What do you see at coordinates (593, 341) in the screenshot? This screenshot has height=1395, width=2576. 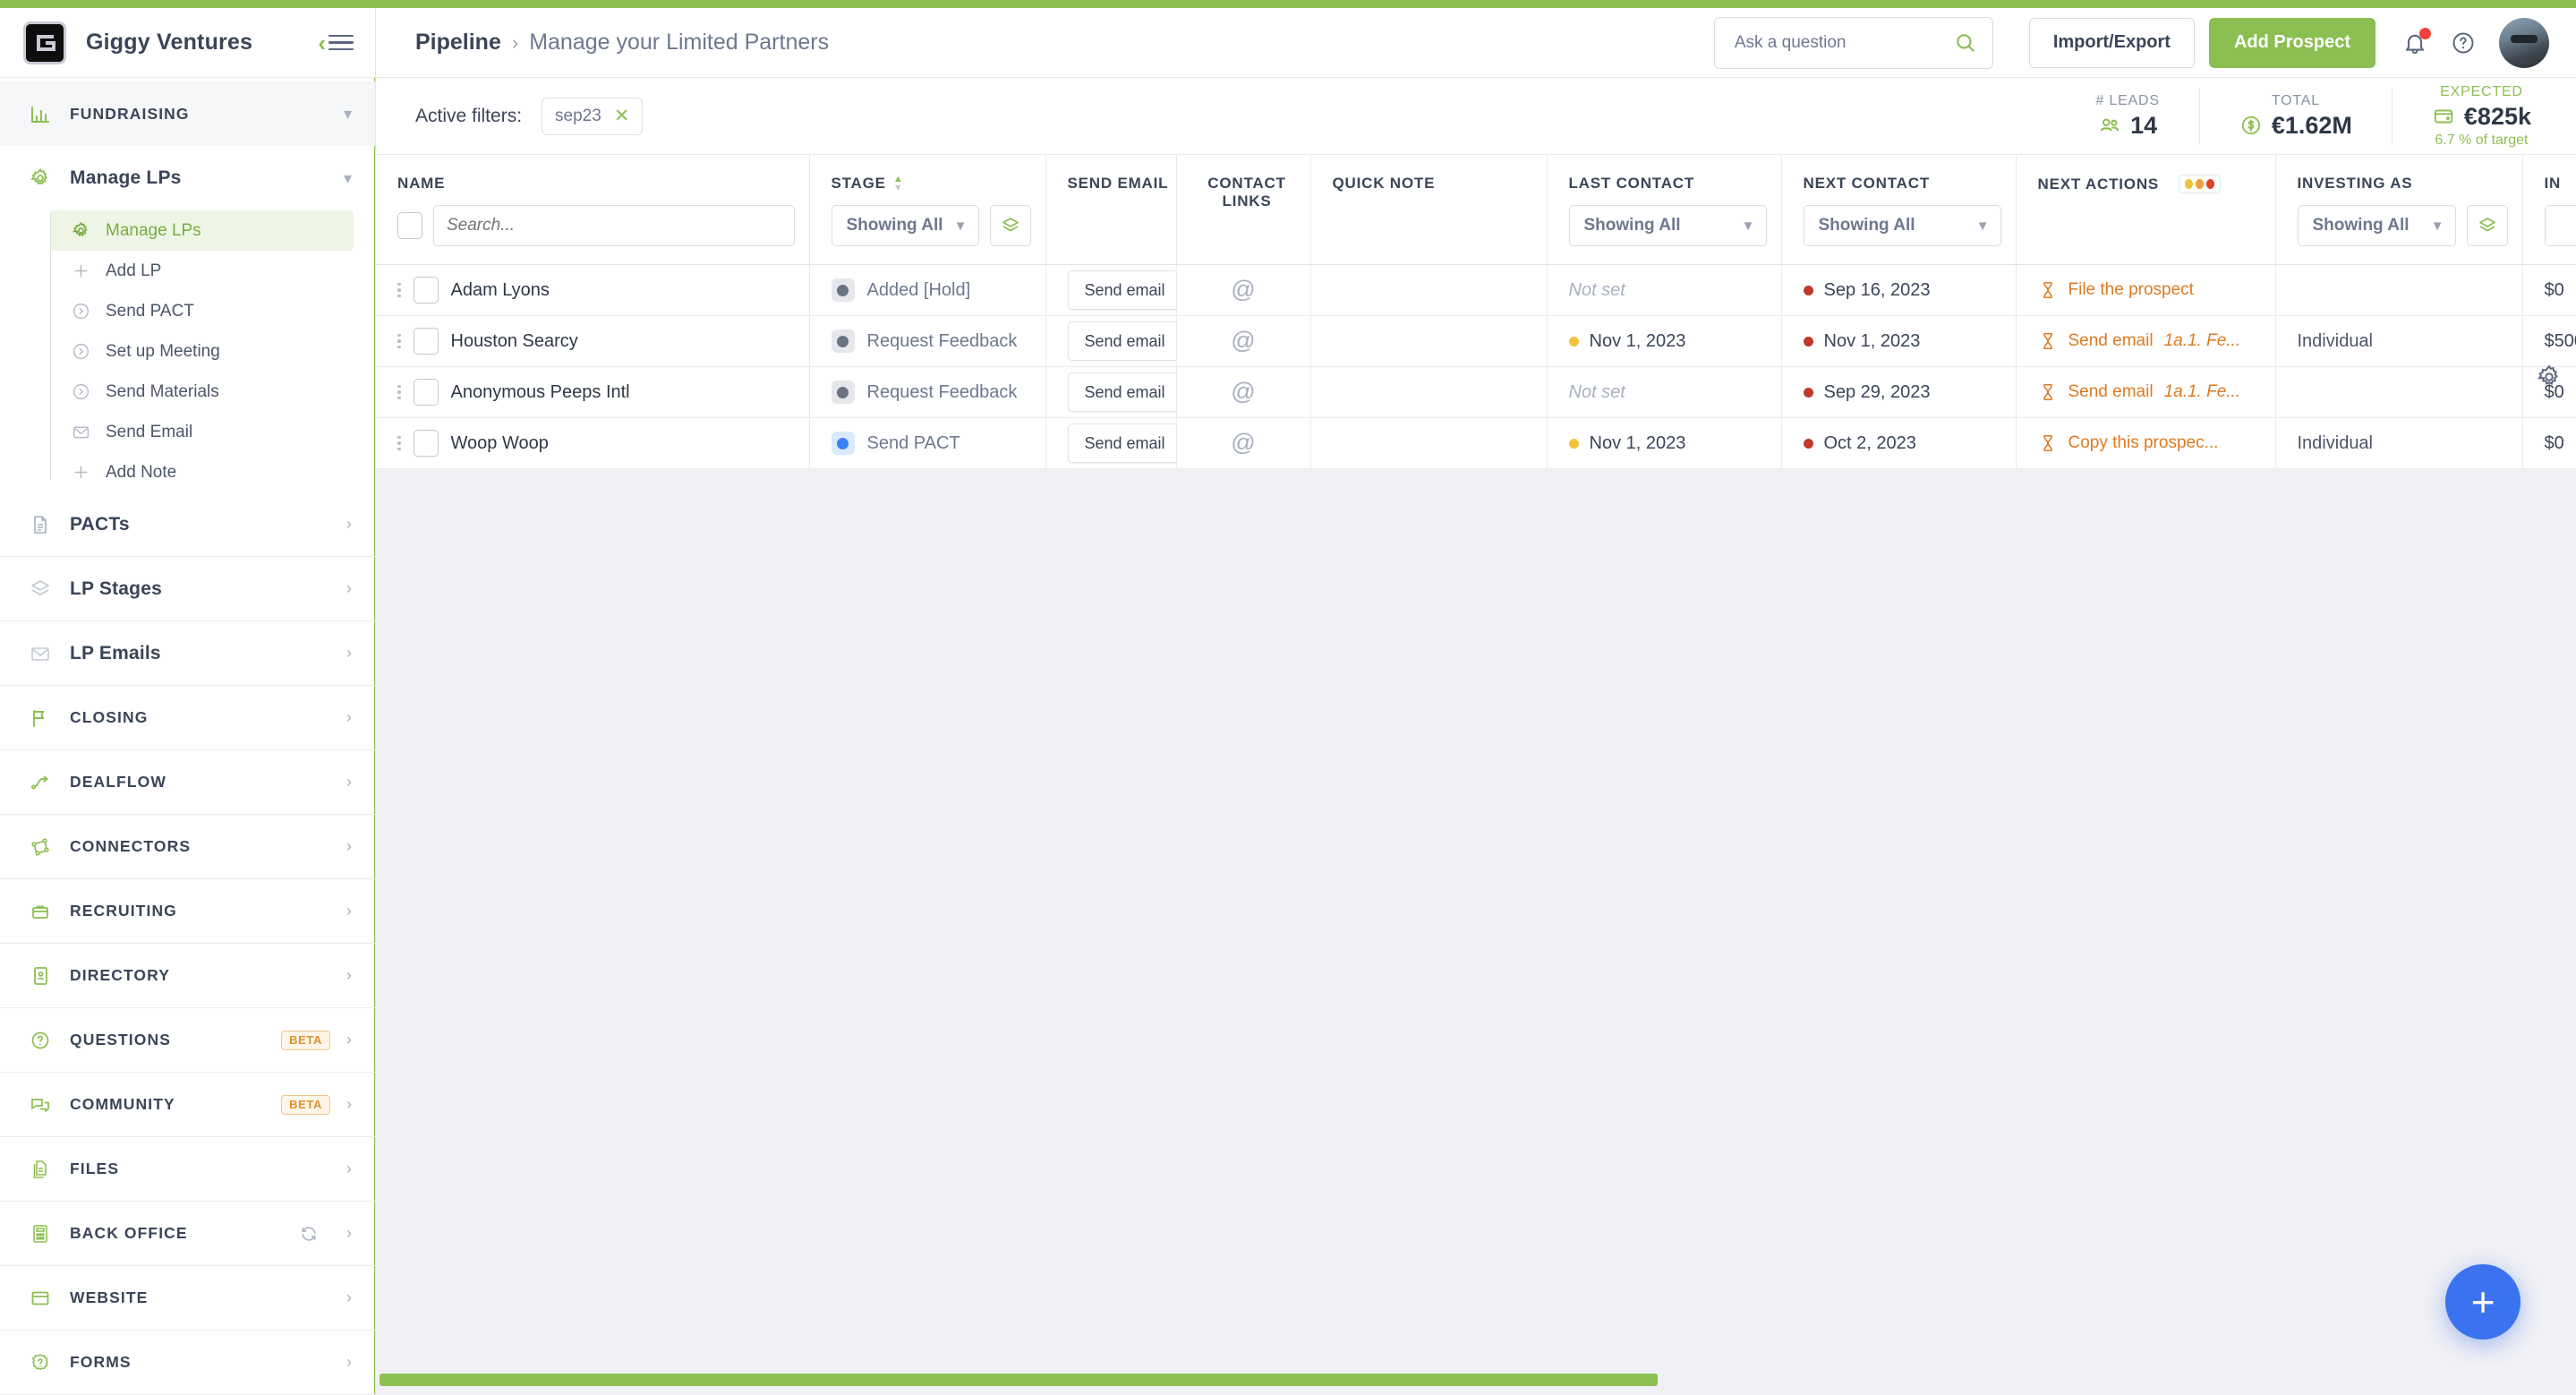 I see `cell-name: Houston Searcy` at bounding box center [593, 341].